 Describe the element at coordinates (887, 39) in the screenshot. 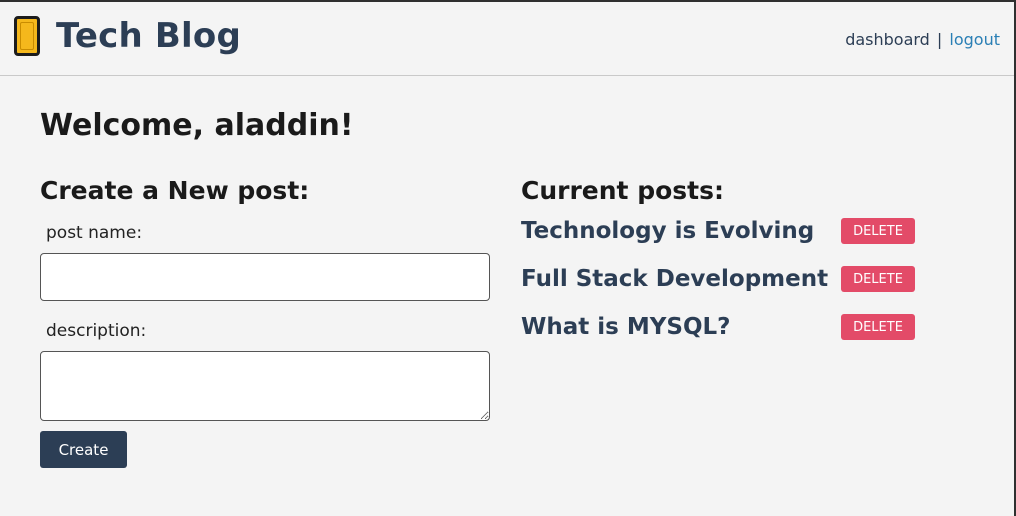

I see `dashboard-link: dashboard` at that location.